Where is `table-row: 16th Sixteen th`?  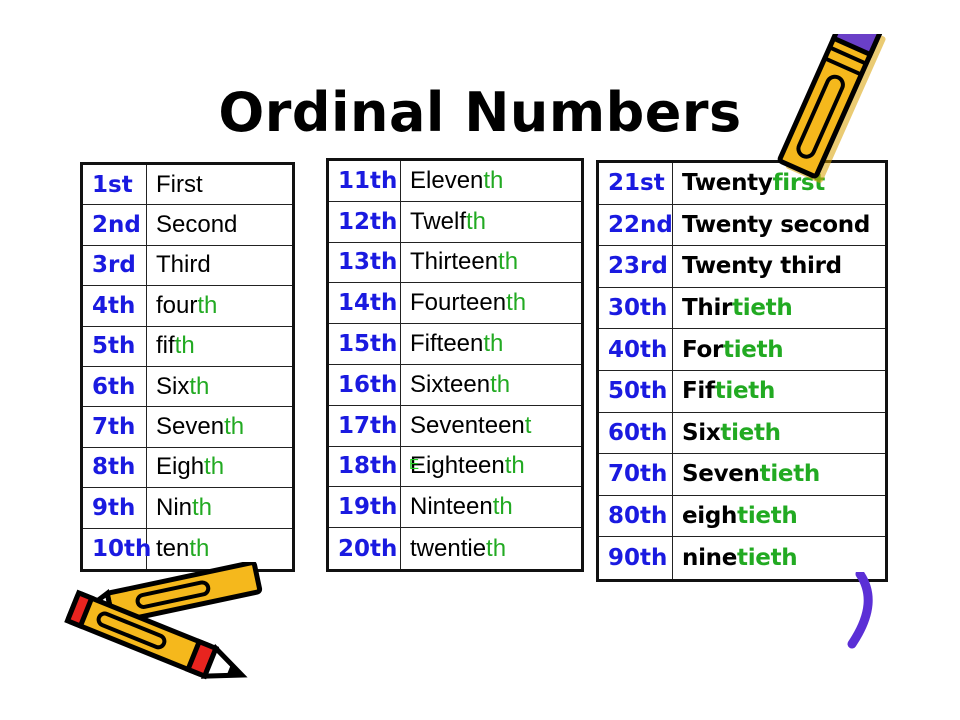 table-row: 16th Sixteen th is located at coordinates (455, 385).